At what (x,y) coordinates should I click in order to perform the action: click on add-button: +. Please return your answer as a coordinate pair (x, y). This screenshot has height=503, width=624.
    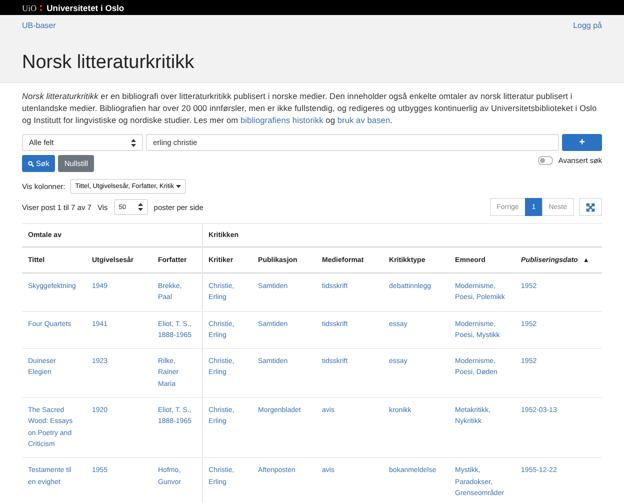
    Looking at the image, I should click on (582, 142).